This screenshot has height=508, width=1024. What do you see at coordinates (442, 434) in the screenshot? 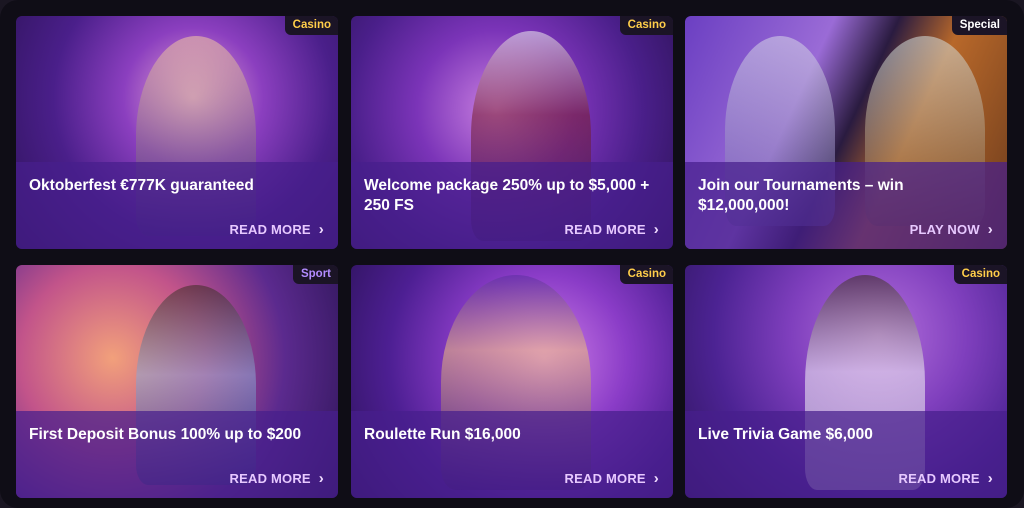
I see `promo-title: Roulette Run $16,000` at bounding box center [442, 434].